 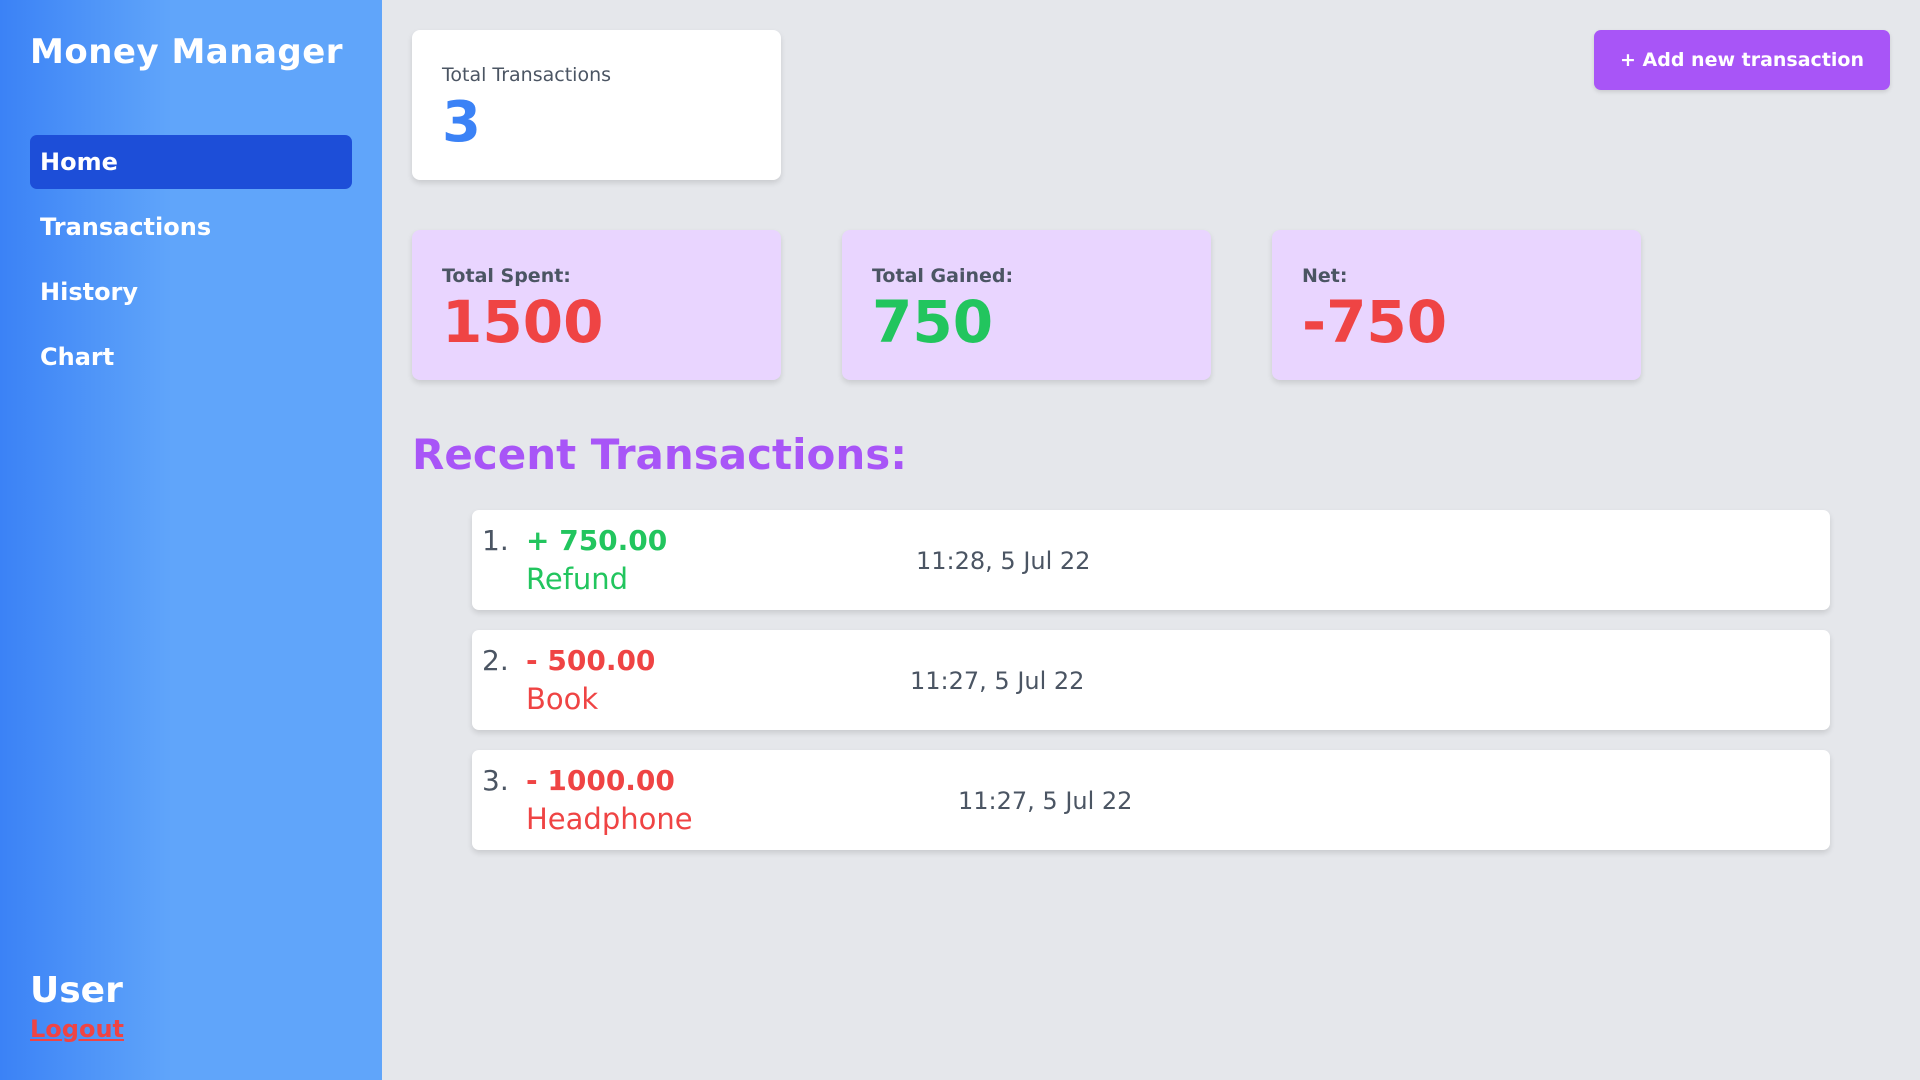 I want to click on total-gained-value: 750, so click(x=933, y=322).